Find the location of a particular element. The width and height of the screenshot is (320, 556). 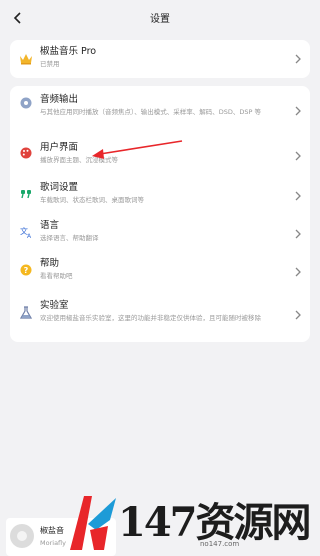

album-art-icon is located at coordinates (22, 536).